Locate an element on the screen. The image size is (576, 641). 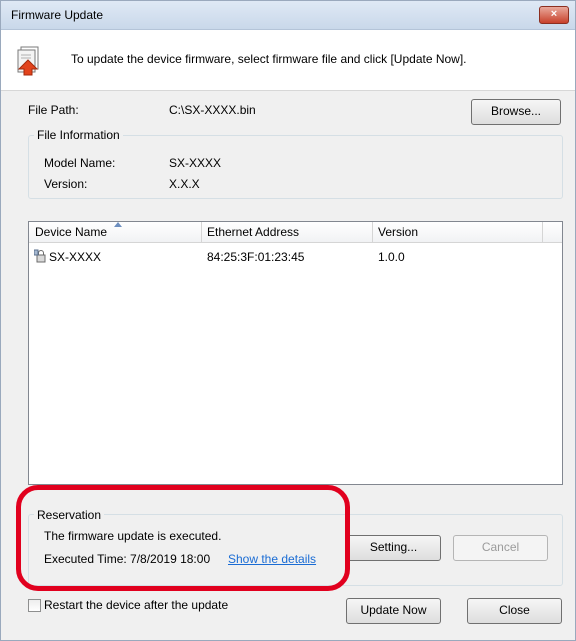
update-now-button: Update Now is located at coordinates (393, 611).